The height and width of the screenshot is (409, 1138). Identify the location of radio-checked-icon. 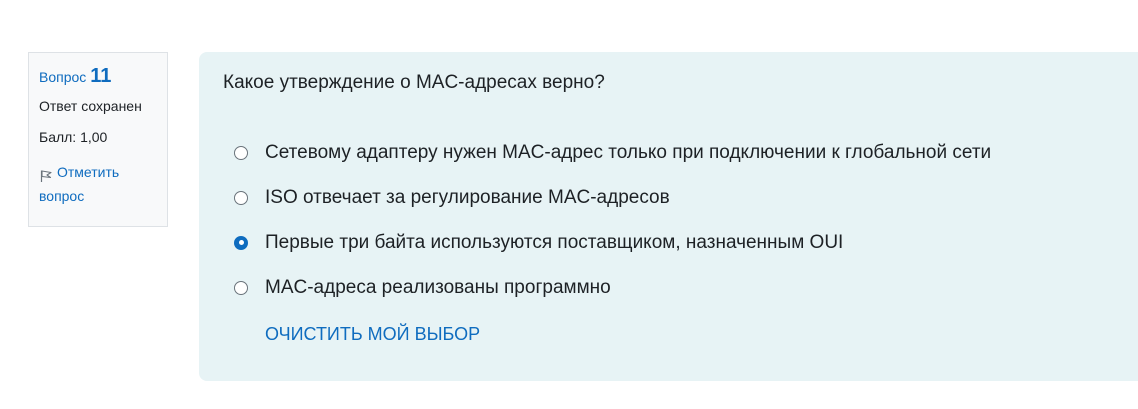
(241, 242).